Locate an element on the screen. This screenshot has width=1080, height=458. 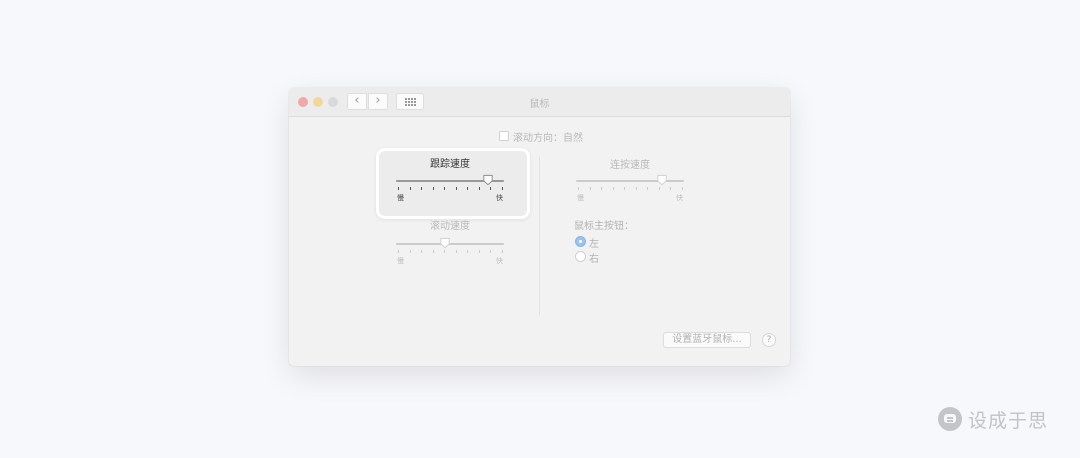
window-title: 鼠标 is located at coordinates (539, 104).